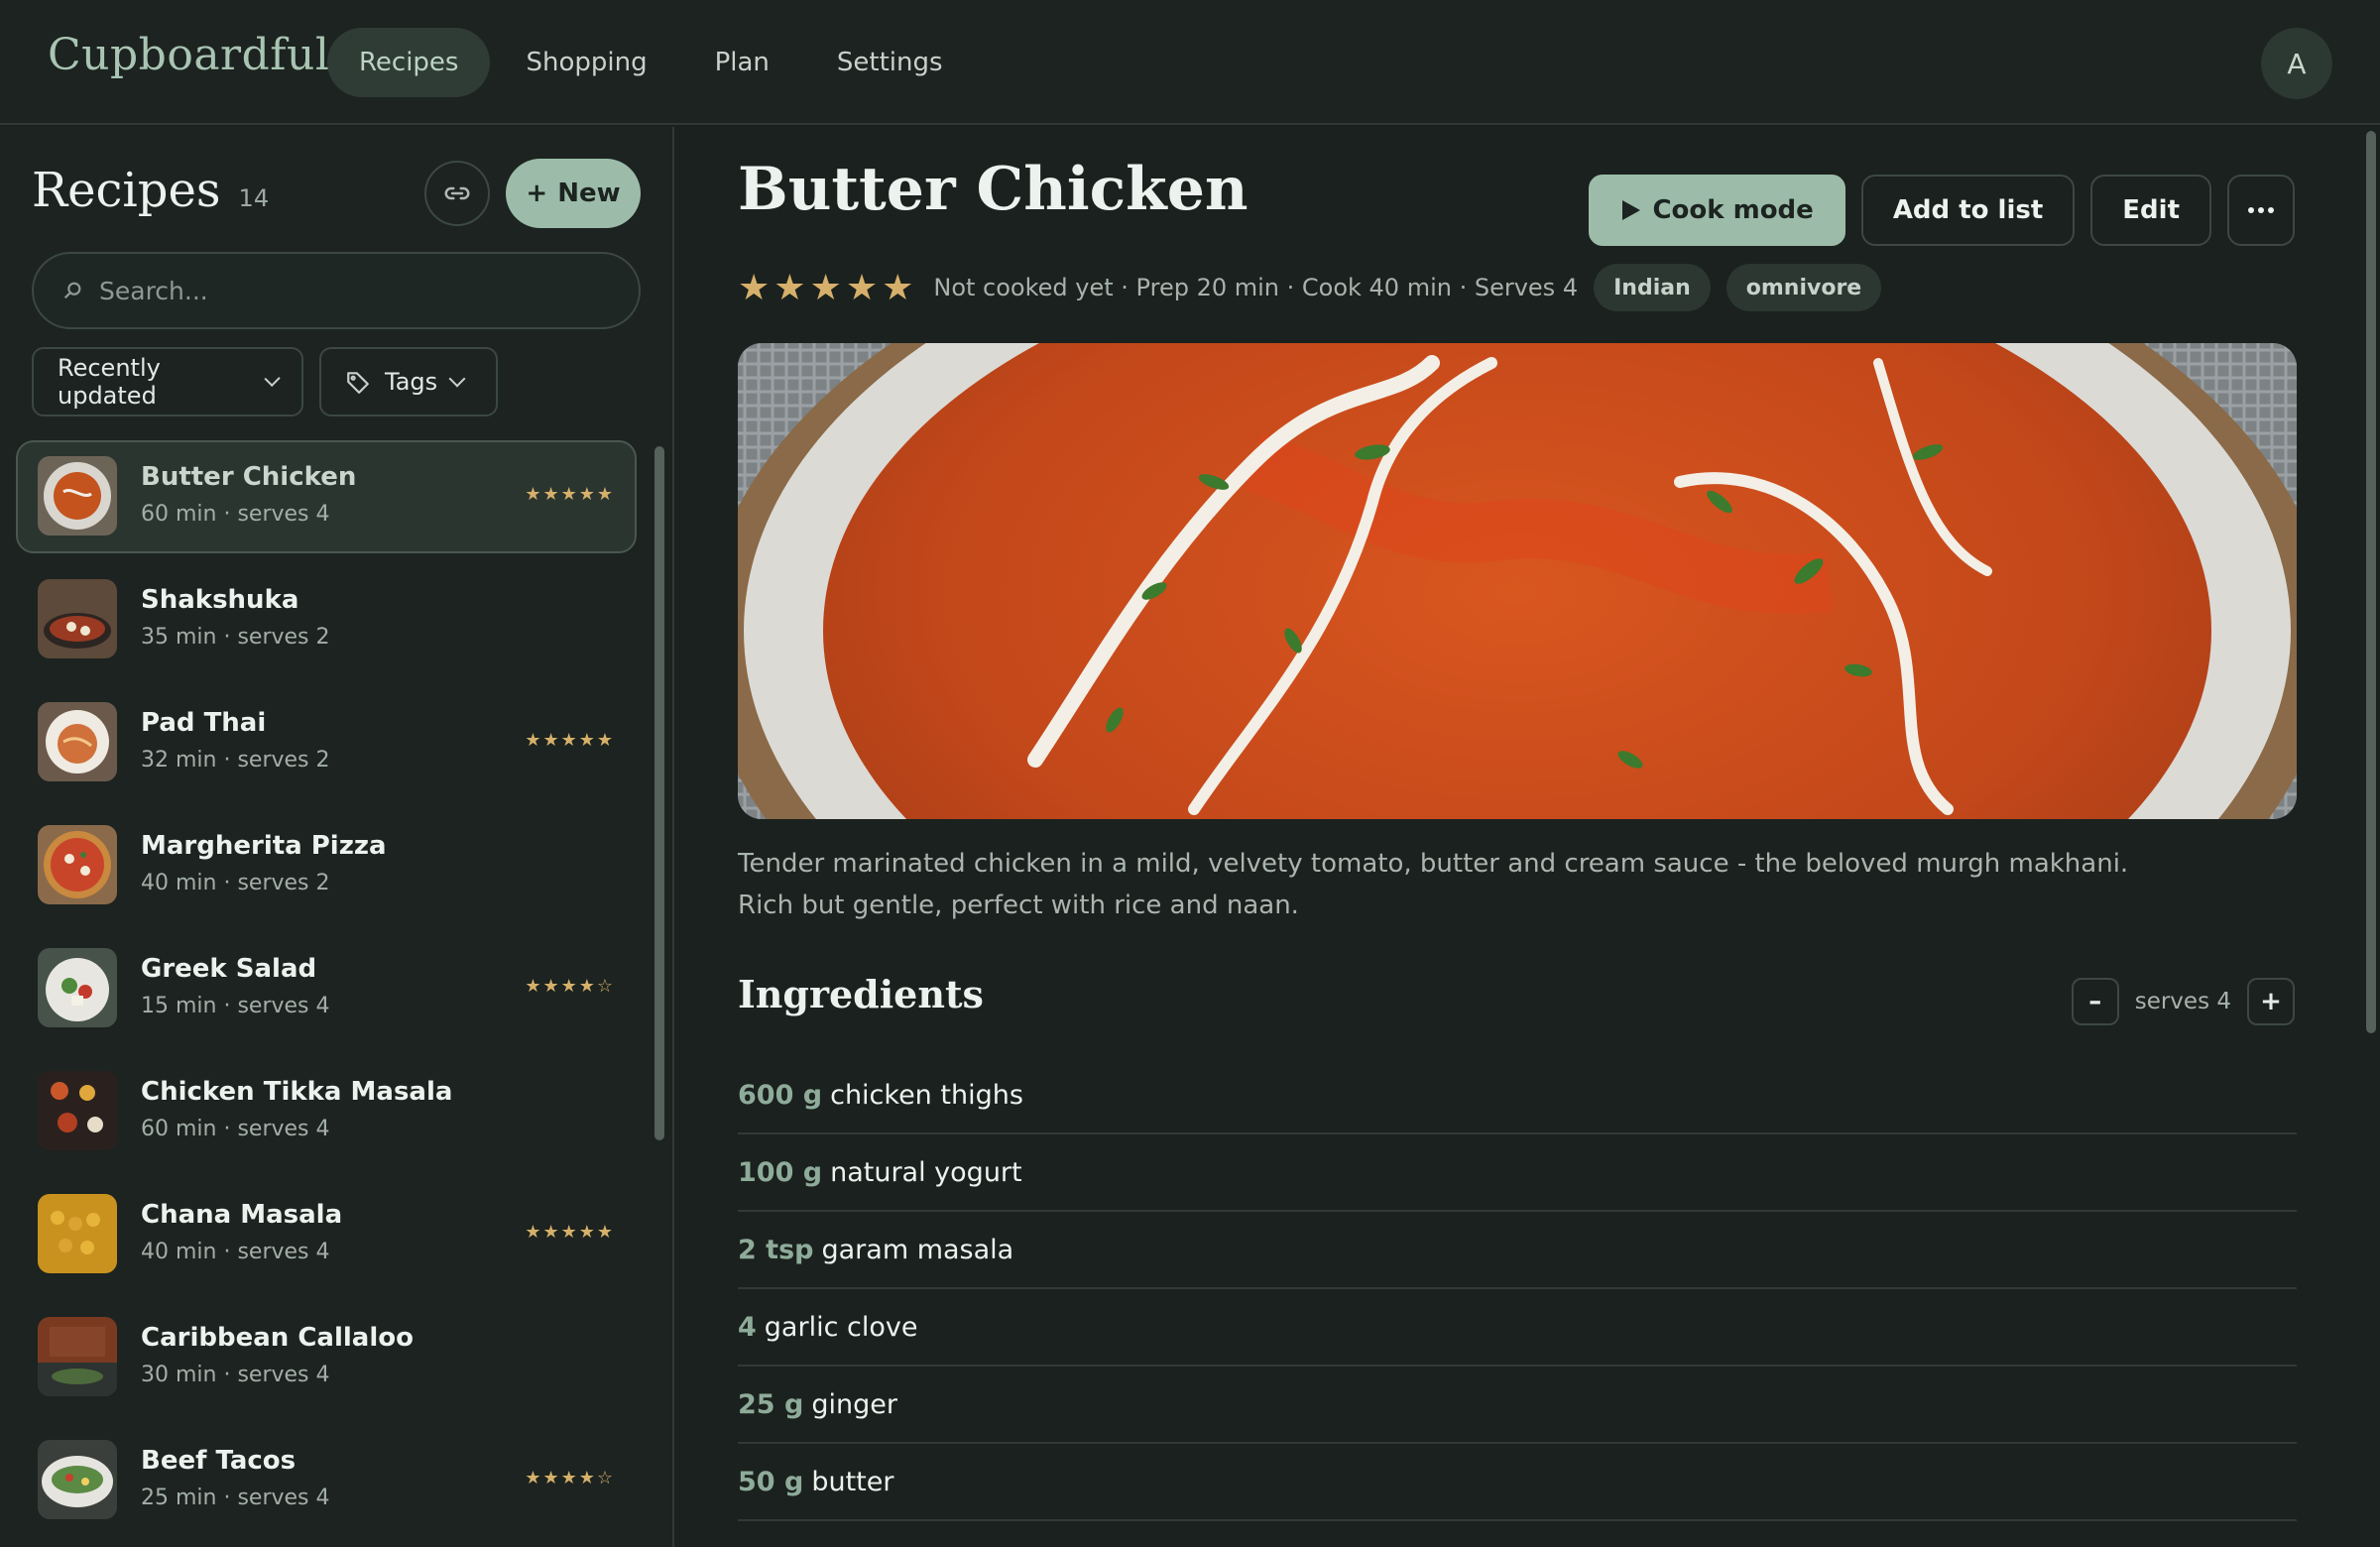  Describe the element at coordinates (326, 1480) in the screenshot. I see `list-item: Beef Tacos 25 min · serves 4 ★★★★☆` at that location.